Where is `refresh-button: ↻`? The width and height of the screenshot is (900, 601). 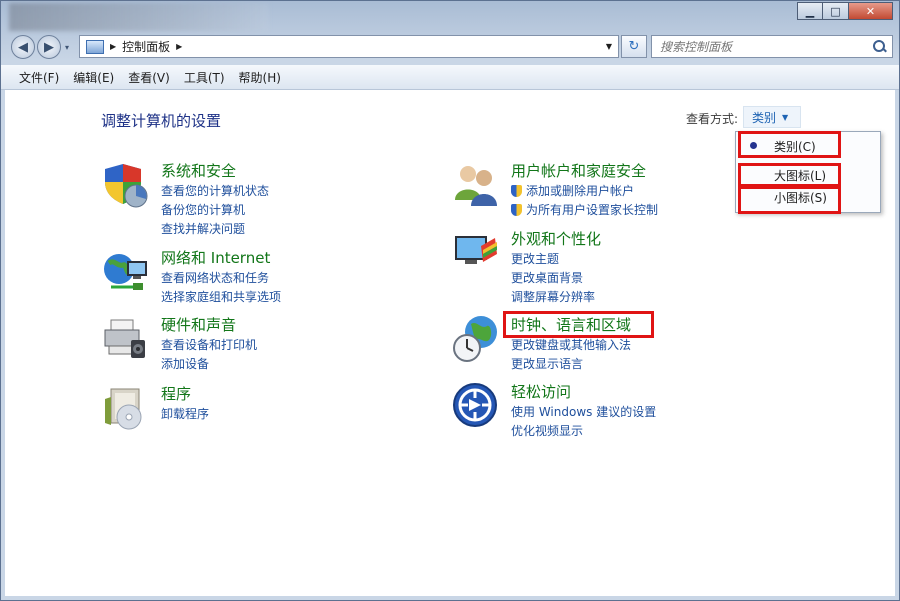
refresh-button: ↻ is located at coordinates (634, 46).